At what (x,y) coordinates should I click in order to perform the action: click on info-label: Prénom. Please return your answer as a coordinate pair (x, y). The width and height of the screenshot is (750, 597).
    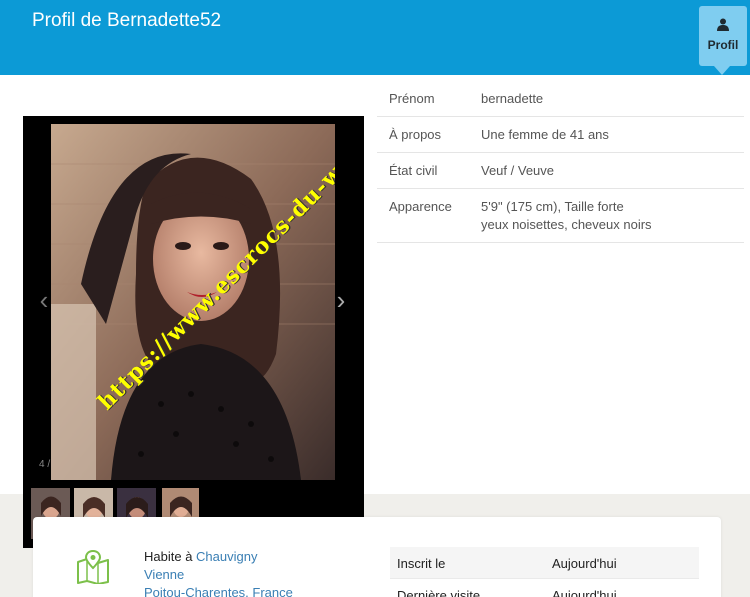
    Looking at the image, I should click on (412, 98).